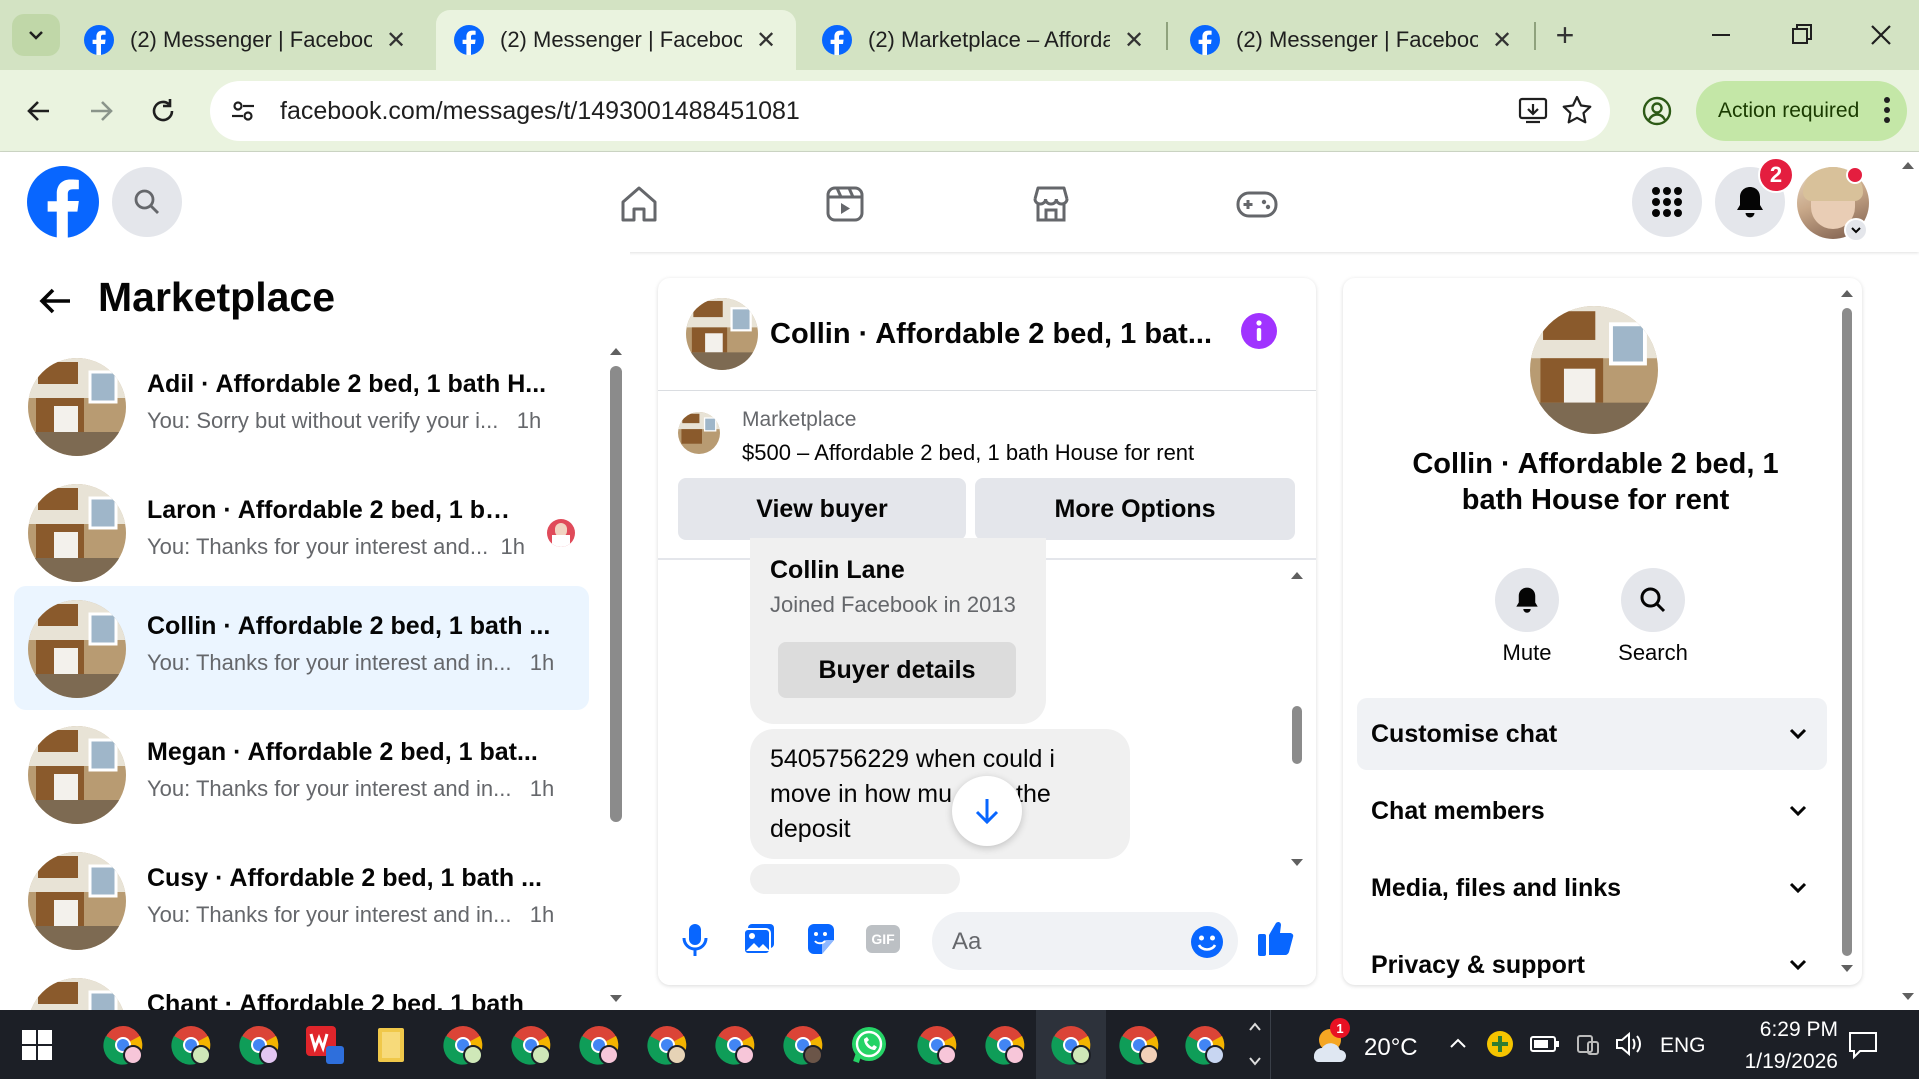 This screenshot has width=1919, height=1079. Describe the element at coordinates (63, 202) in the screenshot. I see `facebook-logo-icon` at that location.